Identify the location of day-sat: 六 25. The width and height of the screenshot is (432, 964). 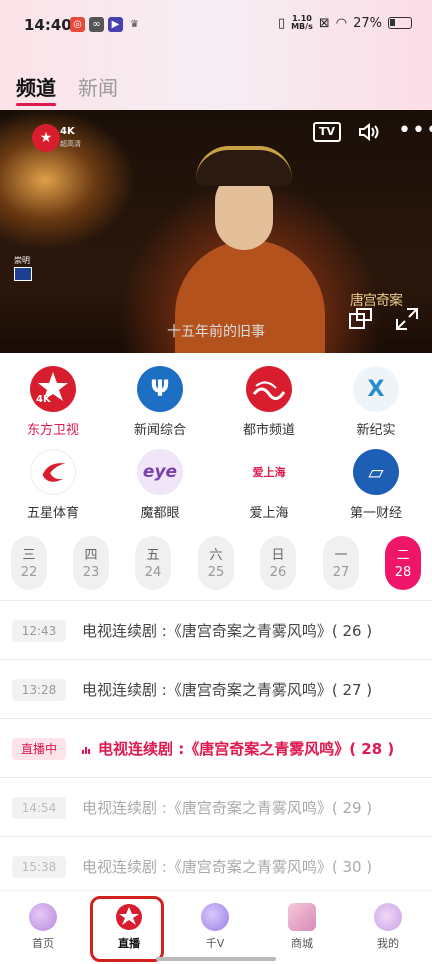
(216, 563).